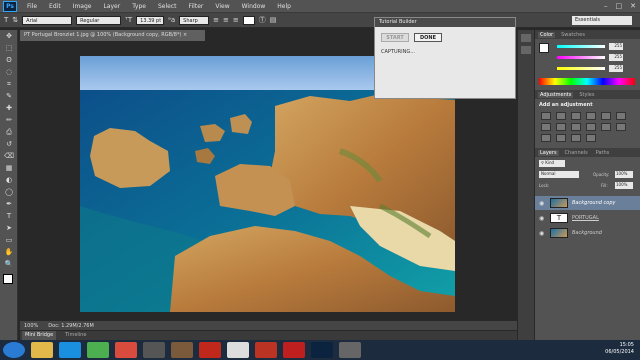  I want to click on brightness-icon, so click(546, 116).